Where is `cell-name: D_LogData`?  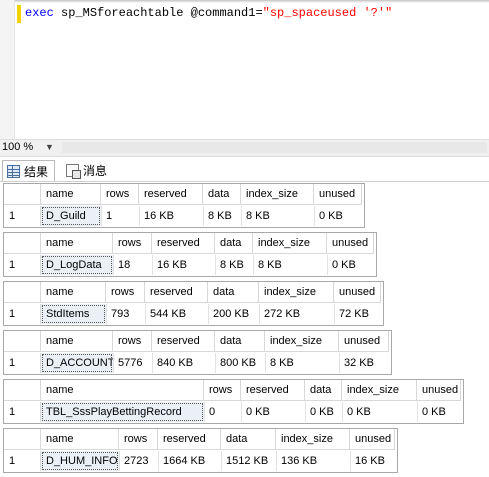 cell-name: D_LogData is located at coordinates (77, 265).